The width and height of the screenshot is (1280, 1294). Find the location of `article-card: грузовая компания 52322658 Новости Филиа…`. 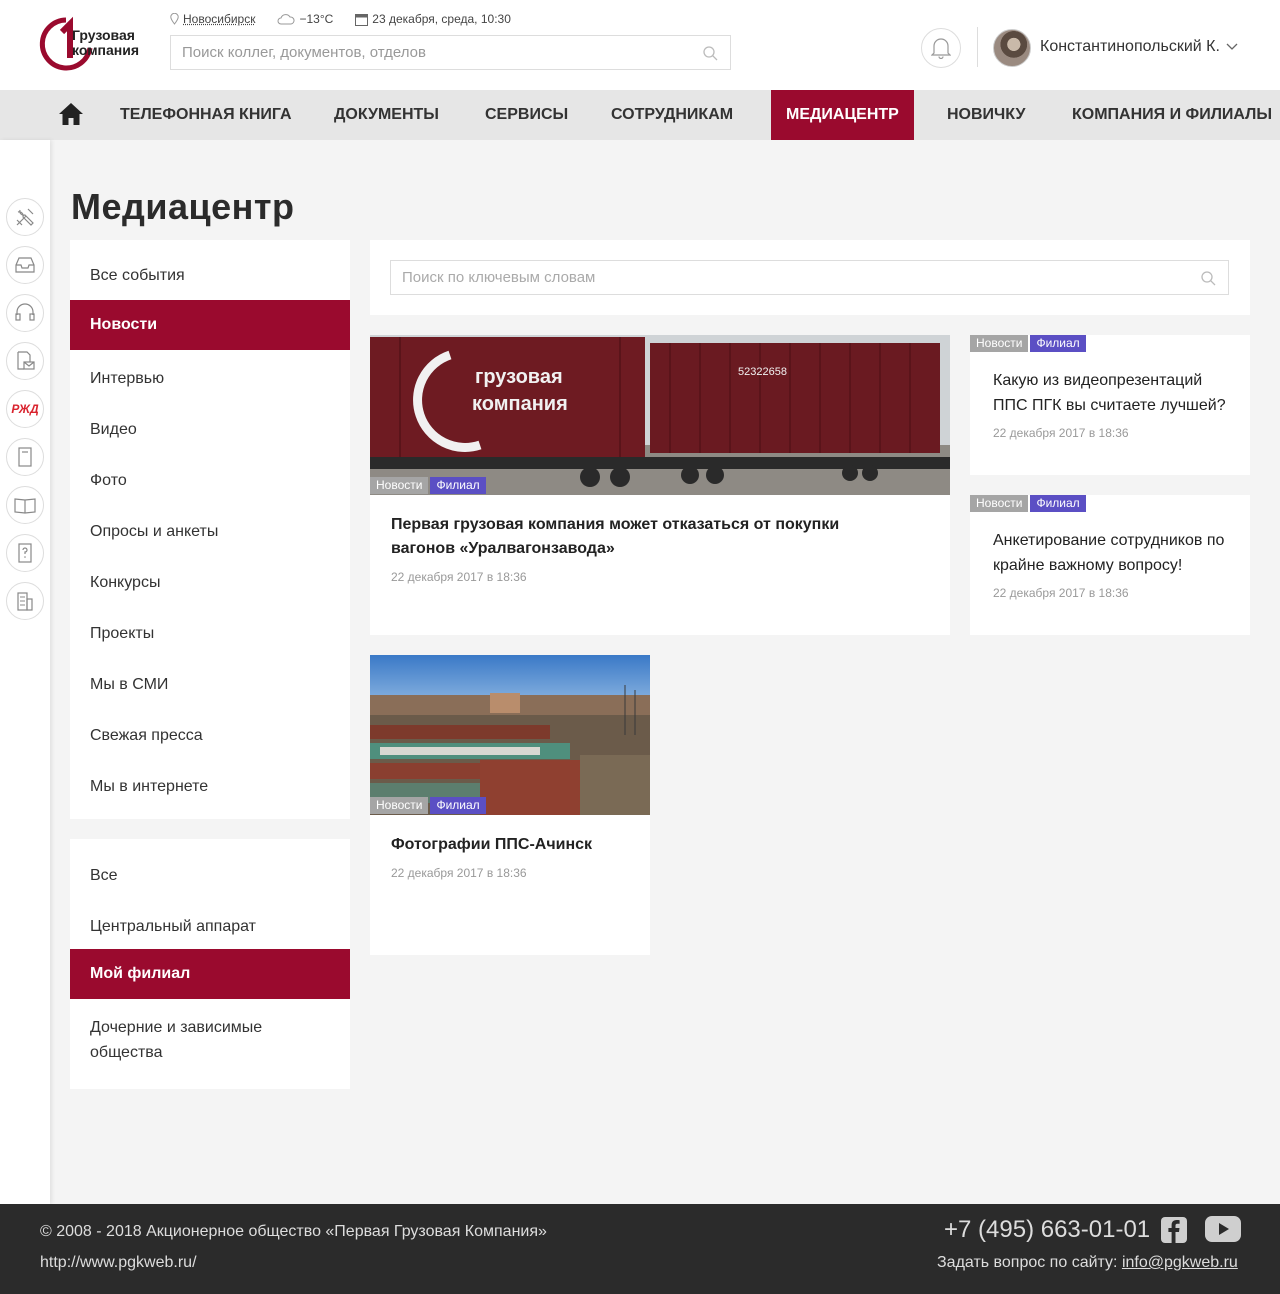

article-card: грузовая компания 52322658 Новости Филиа… is located at coordinates (660, 485).